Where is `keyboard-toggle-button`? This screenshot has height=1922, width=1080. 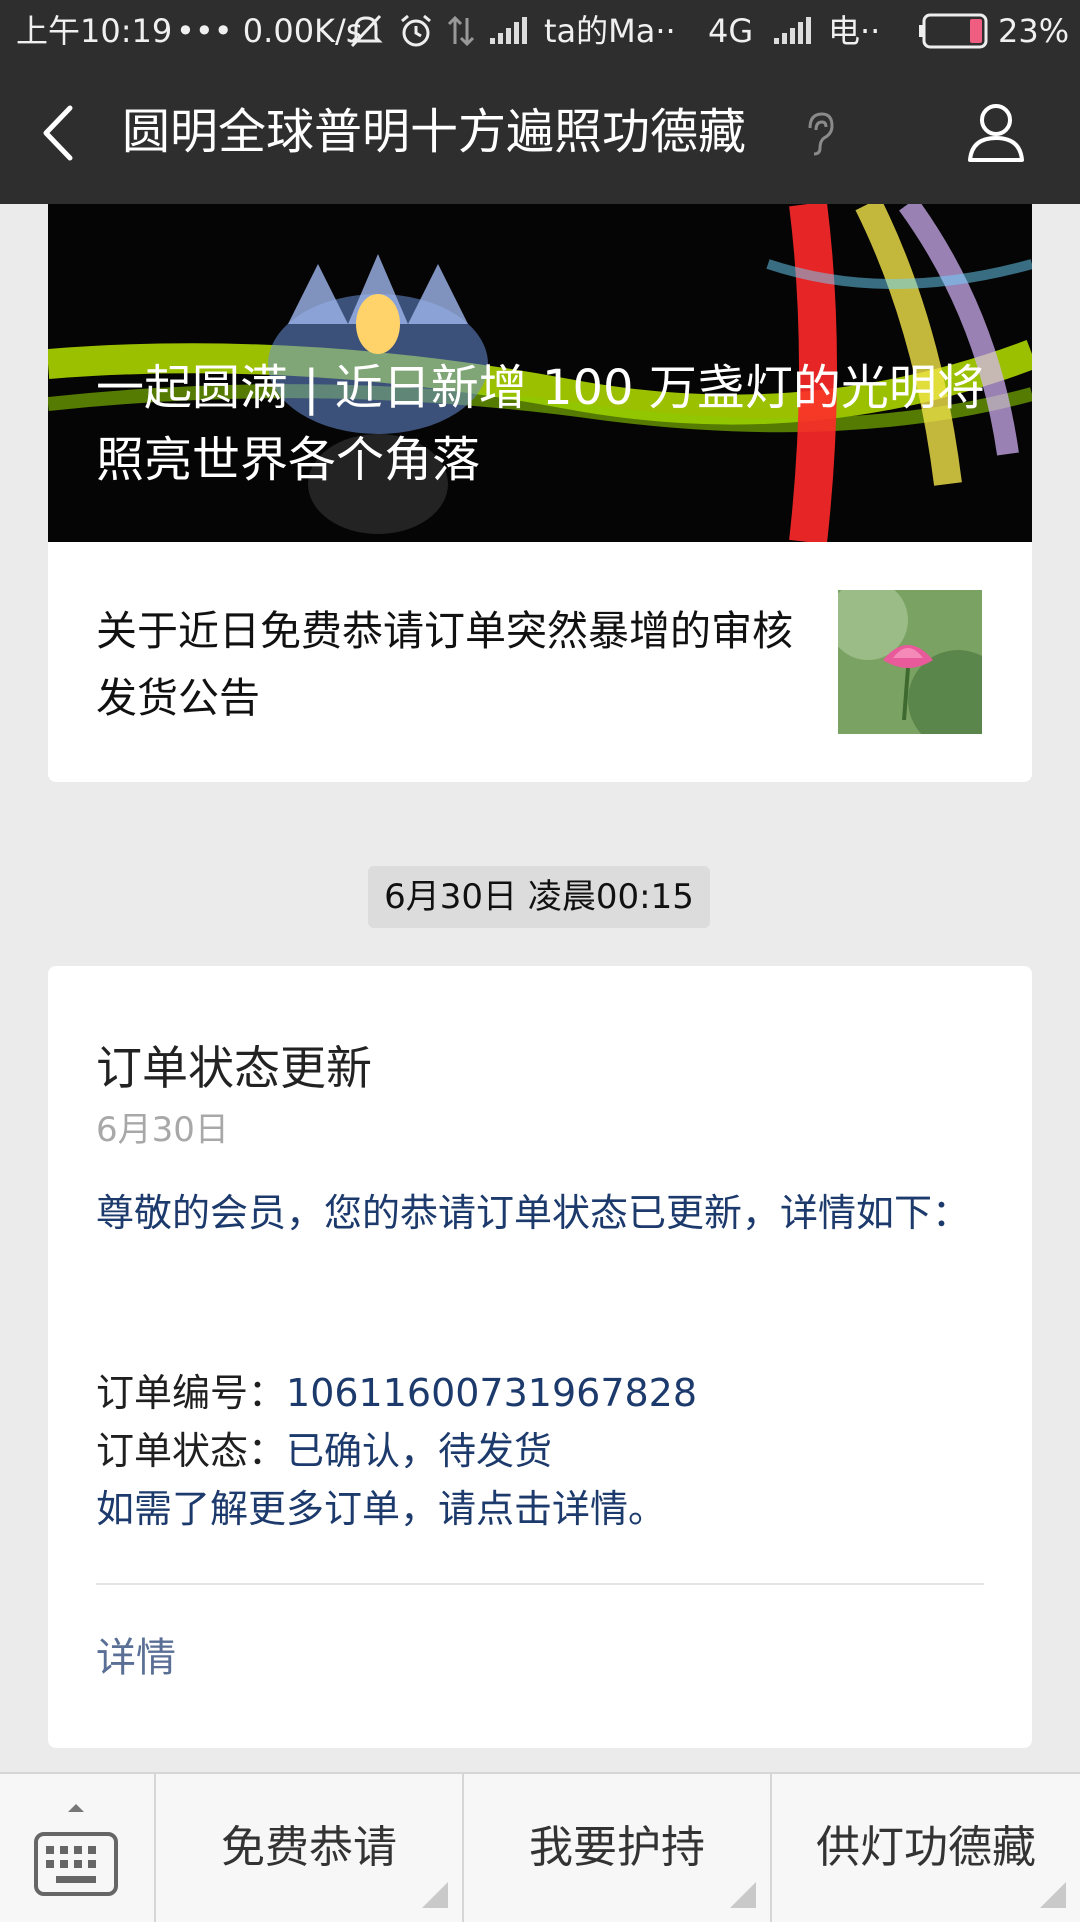
keyboard-toggle-button is located at coordinates (77, 1848).